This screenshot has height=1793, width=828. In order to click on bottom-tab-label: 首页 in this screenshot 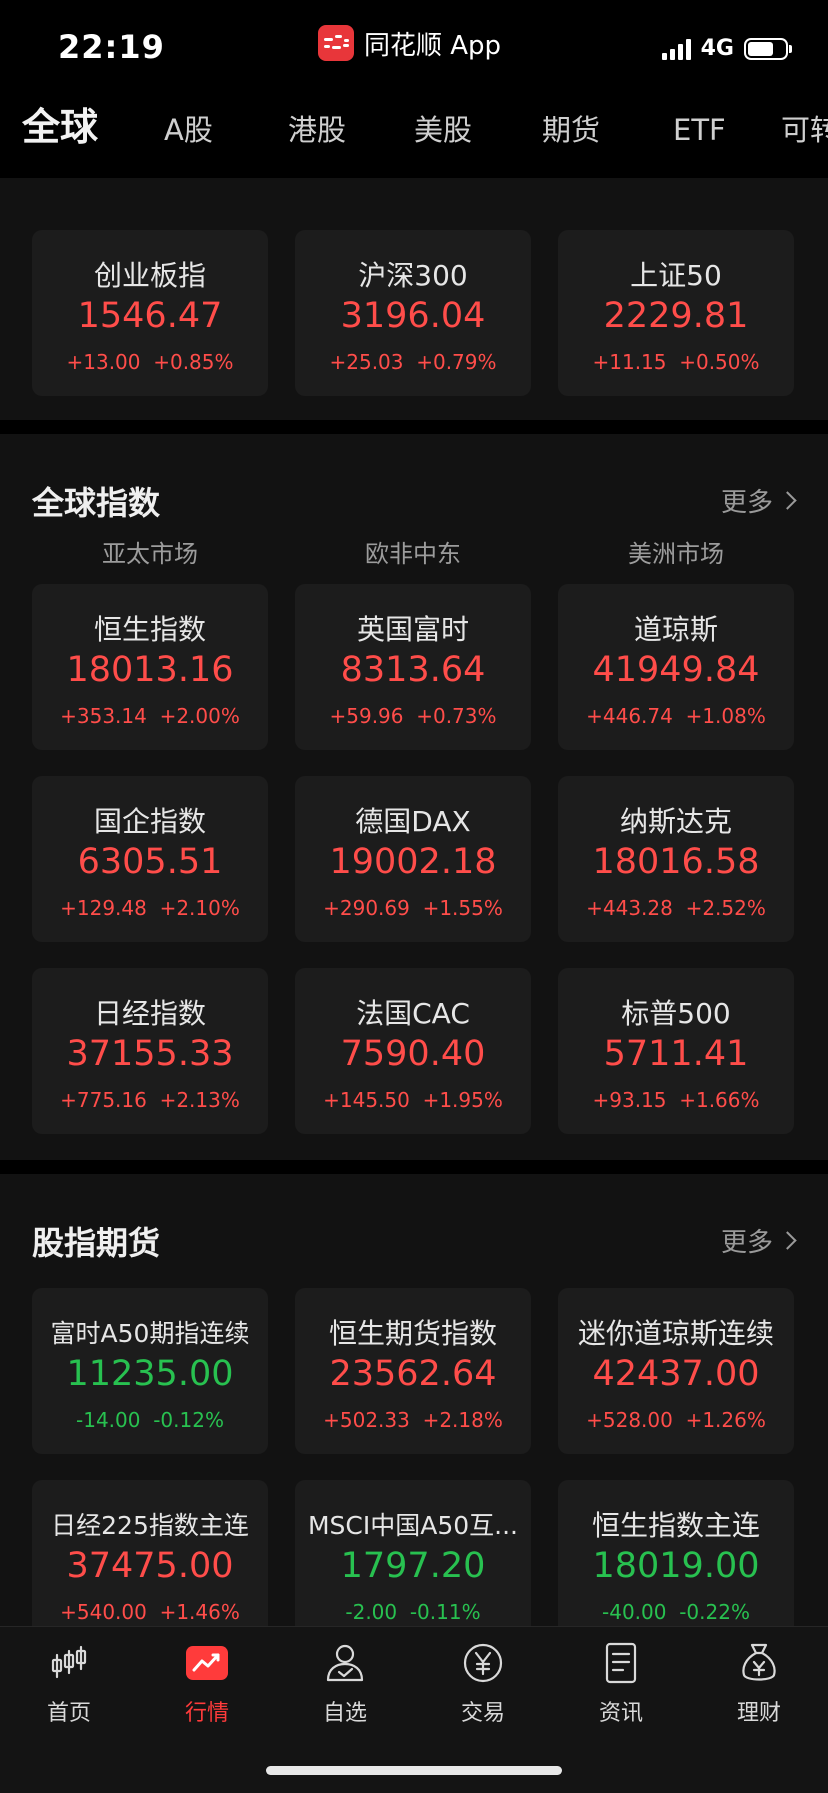, I will do `click(68, 1713)`.